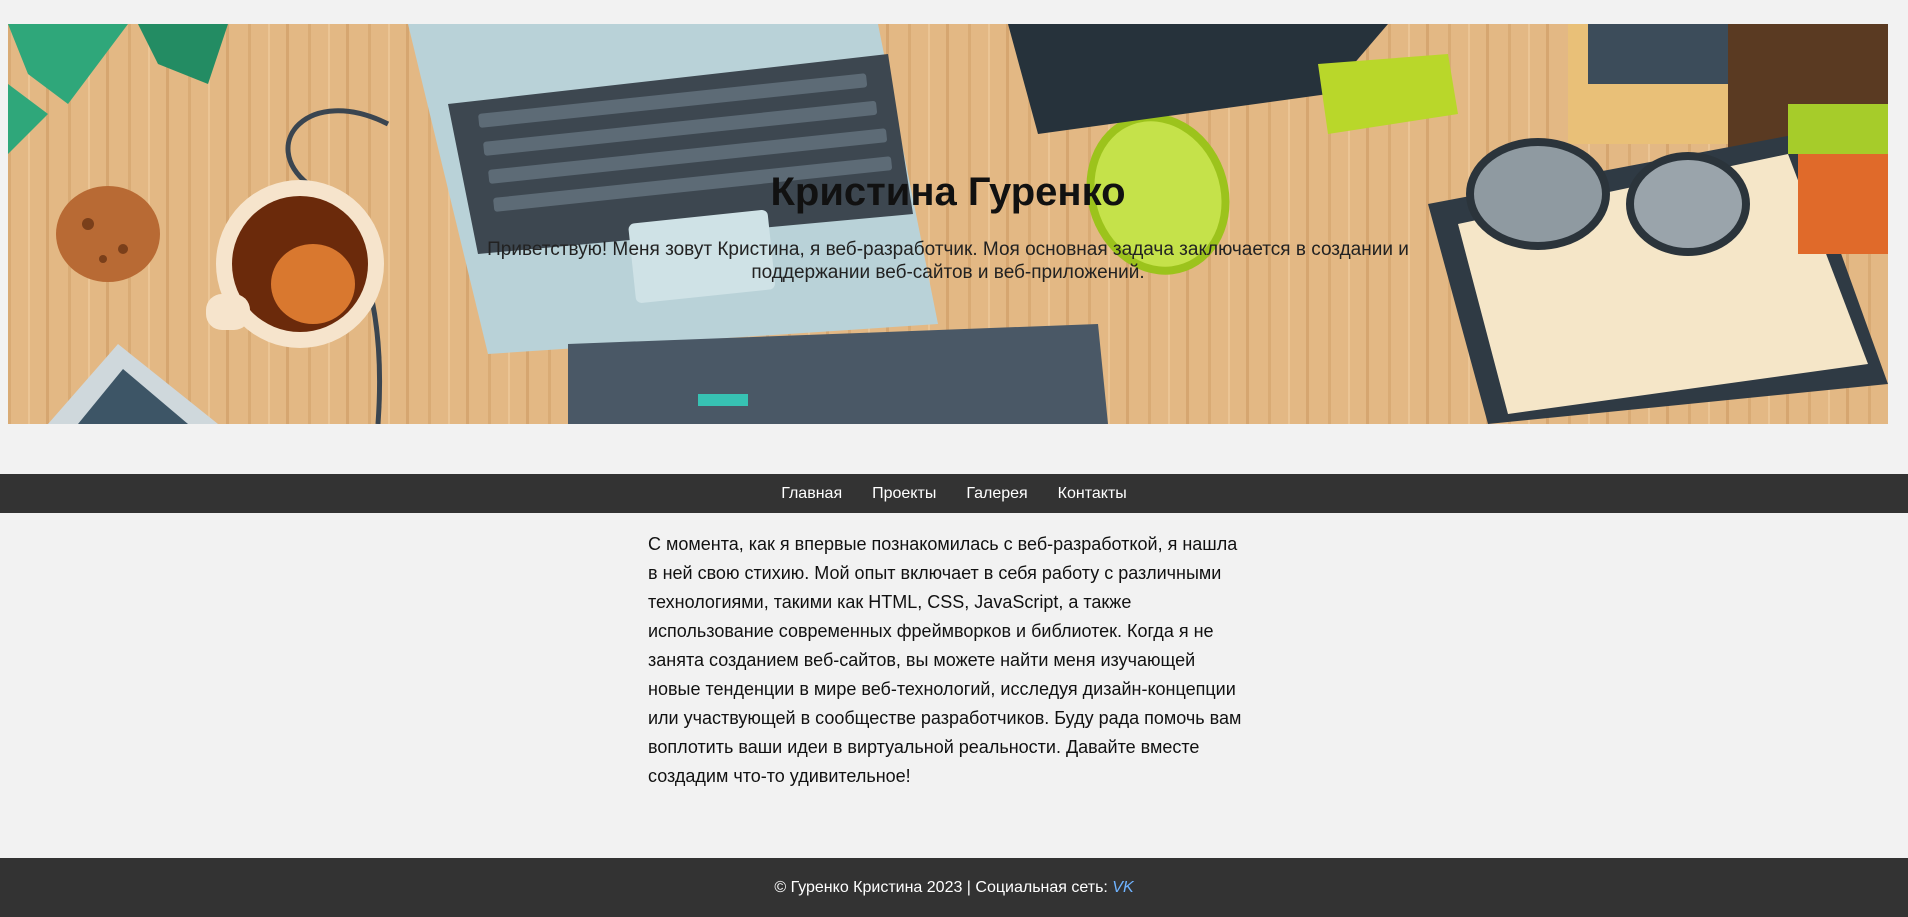 The width and height of the screenshot is (1908, 917). What do you see at coordinates (1122, 887) in the screenshot?
I see `vk-link: VK` at bounding box center [1122, 887].